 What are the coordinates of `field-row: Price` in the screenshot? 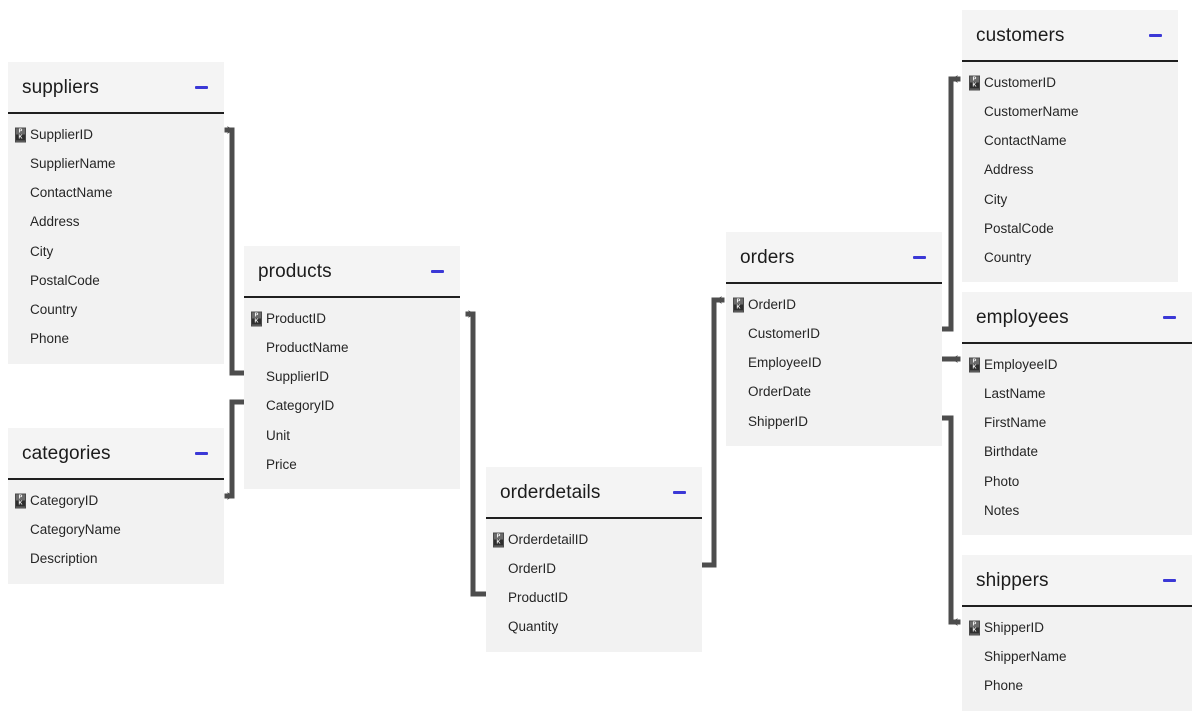 It's located at (352, 464).